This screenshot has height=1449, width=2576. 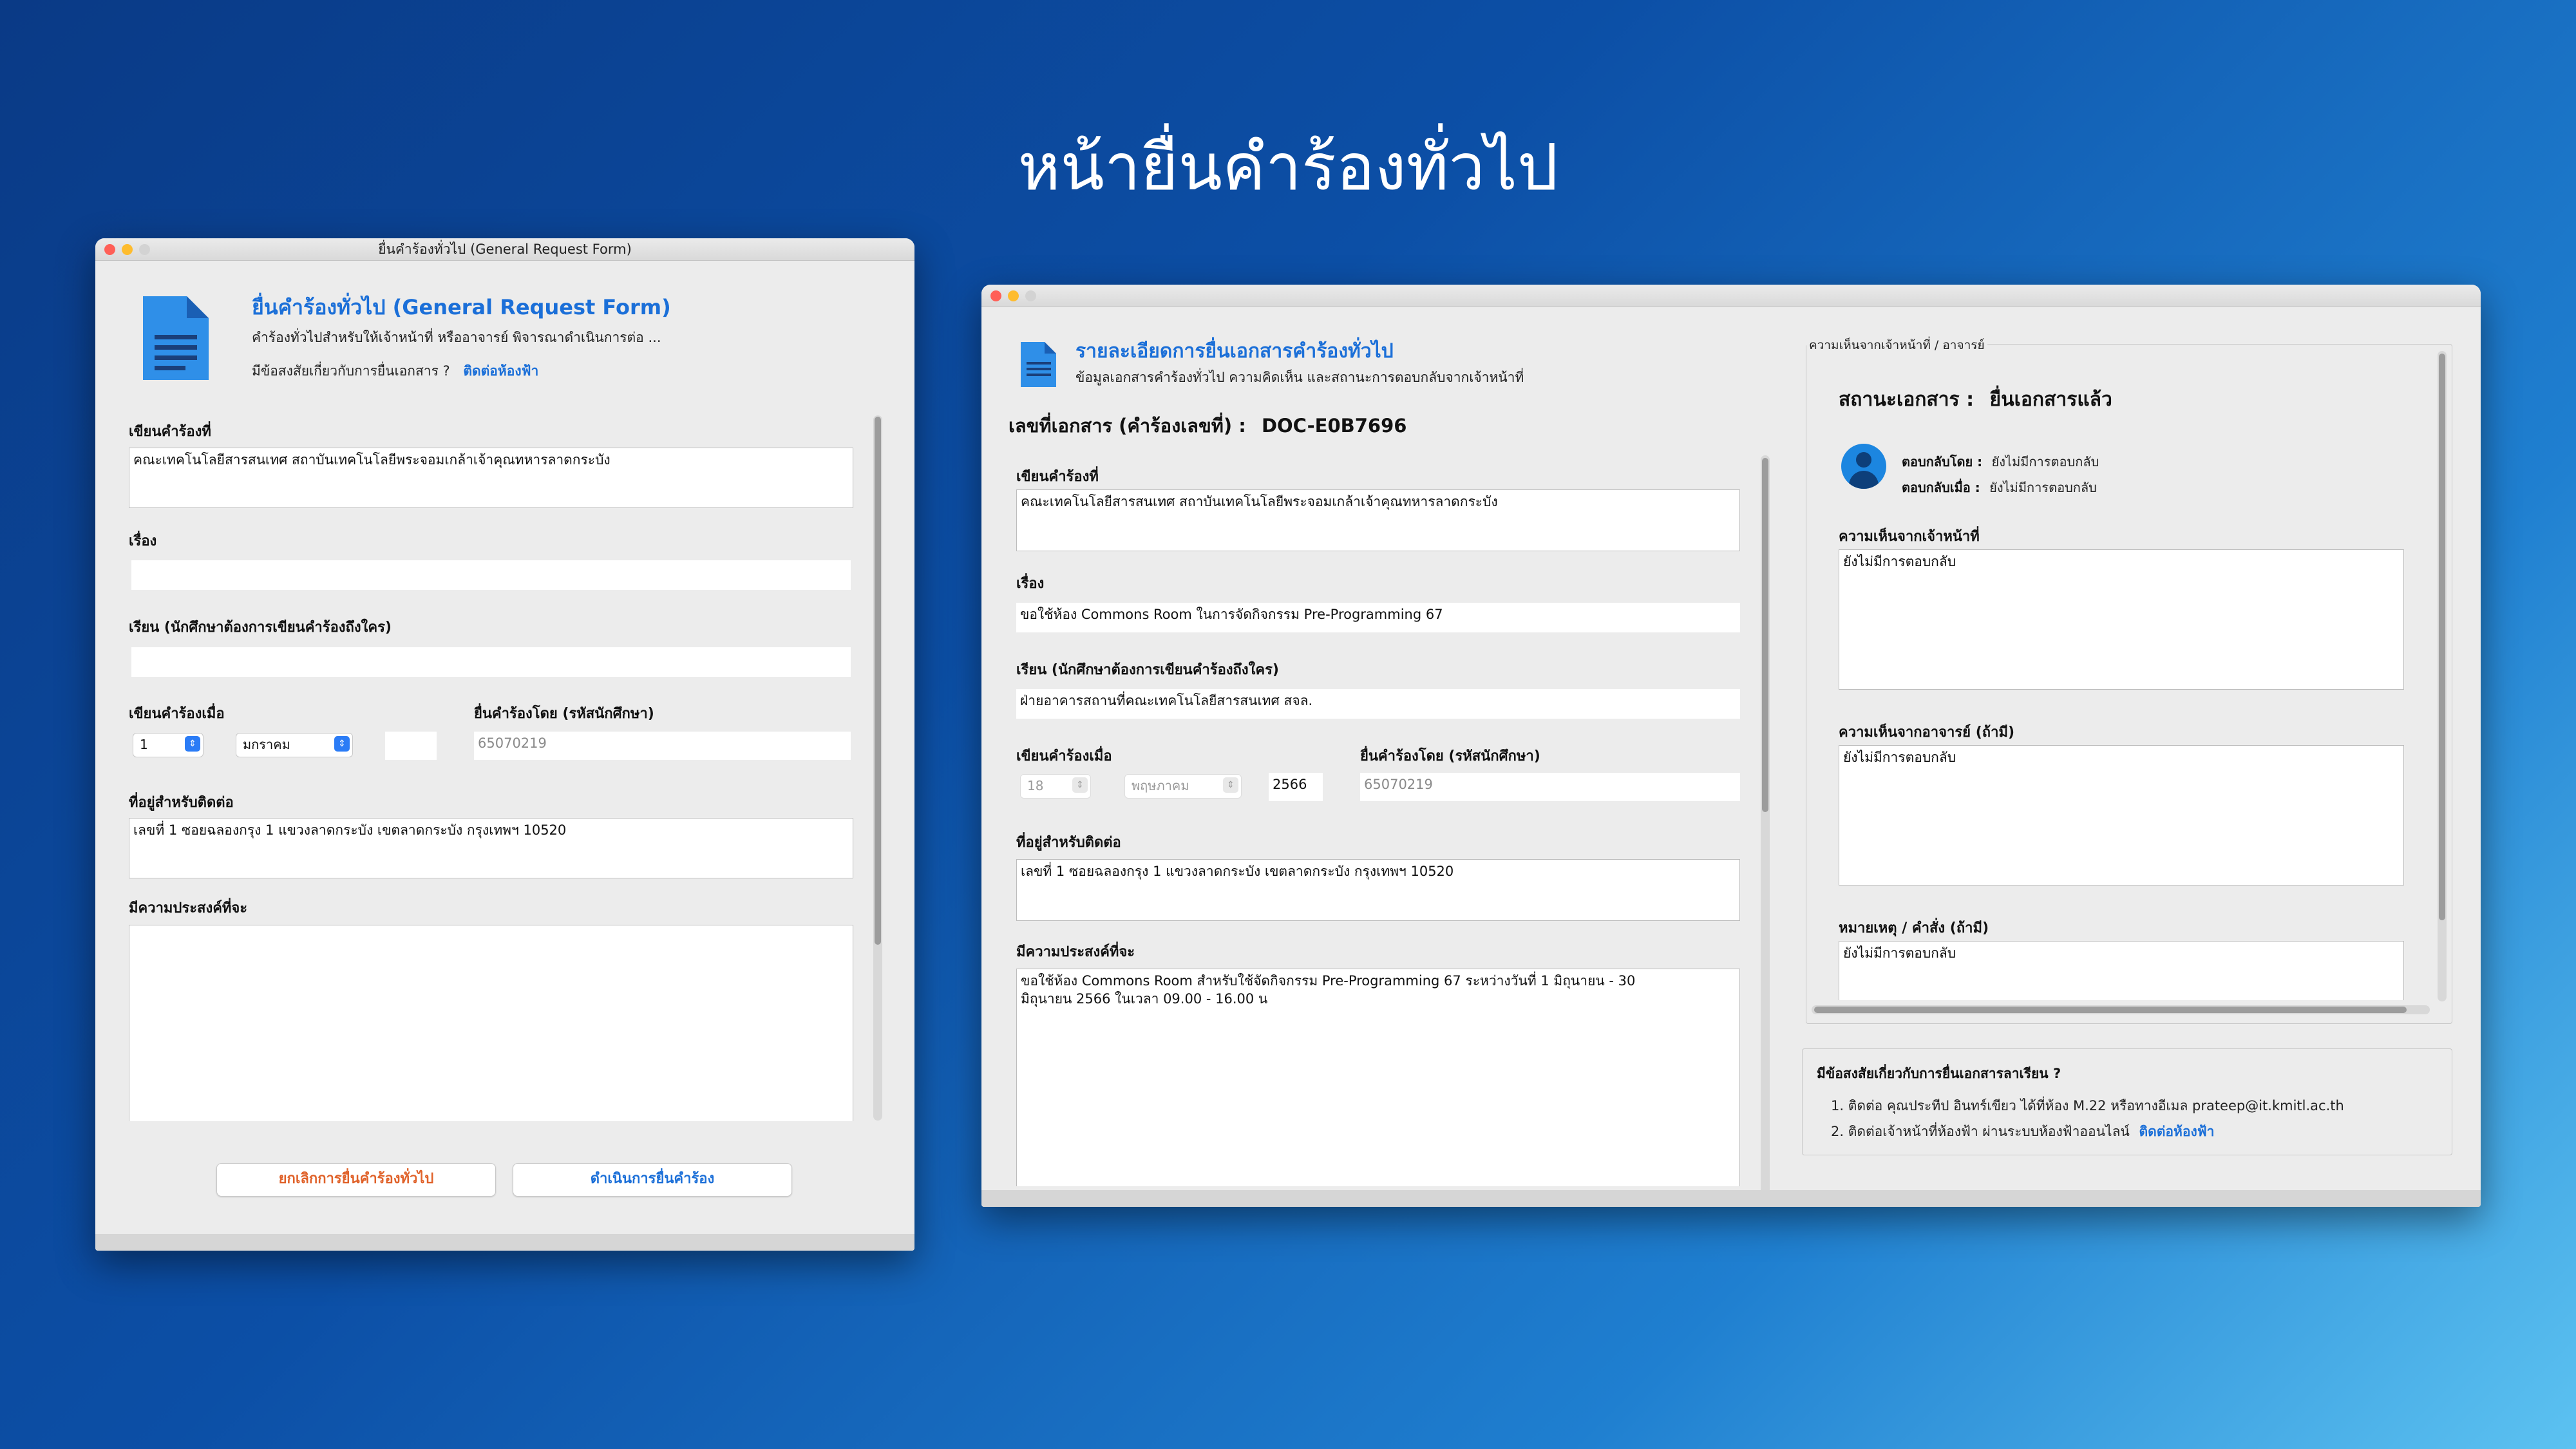 I want to click on month-select: พฤษภาคม ⇕, so click(x=1183, y=786).